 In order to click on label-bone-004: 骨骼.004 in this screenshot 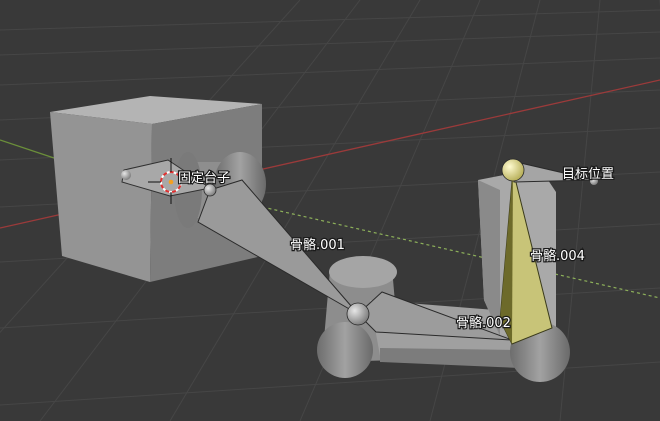, I will do `click(557, 256)`.